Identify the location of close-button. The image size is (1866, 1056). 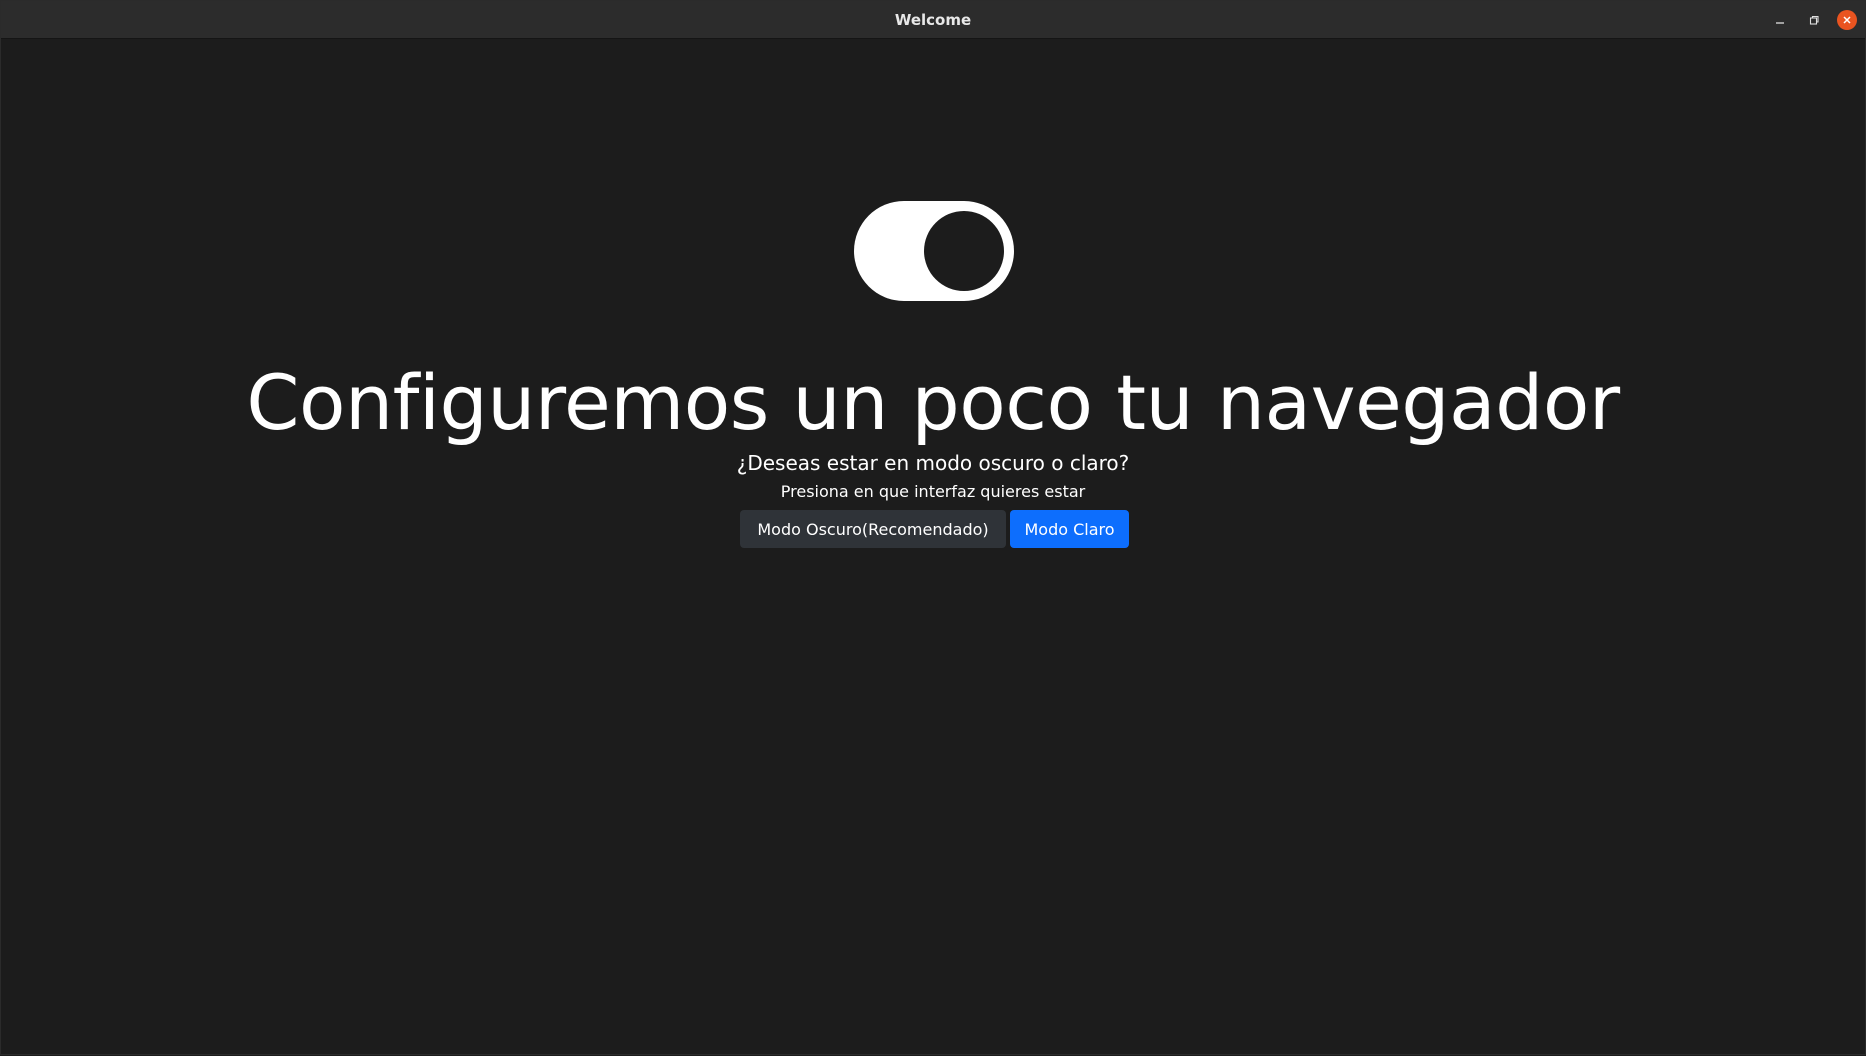
(1847, 20).